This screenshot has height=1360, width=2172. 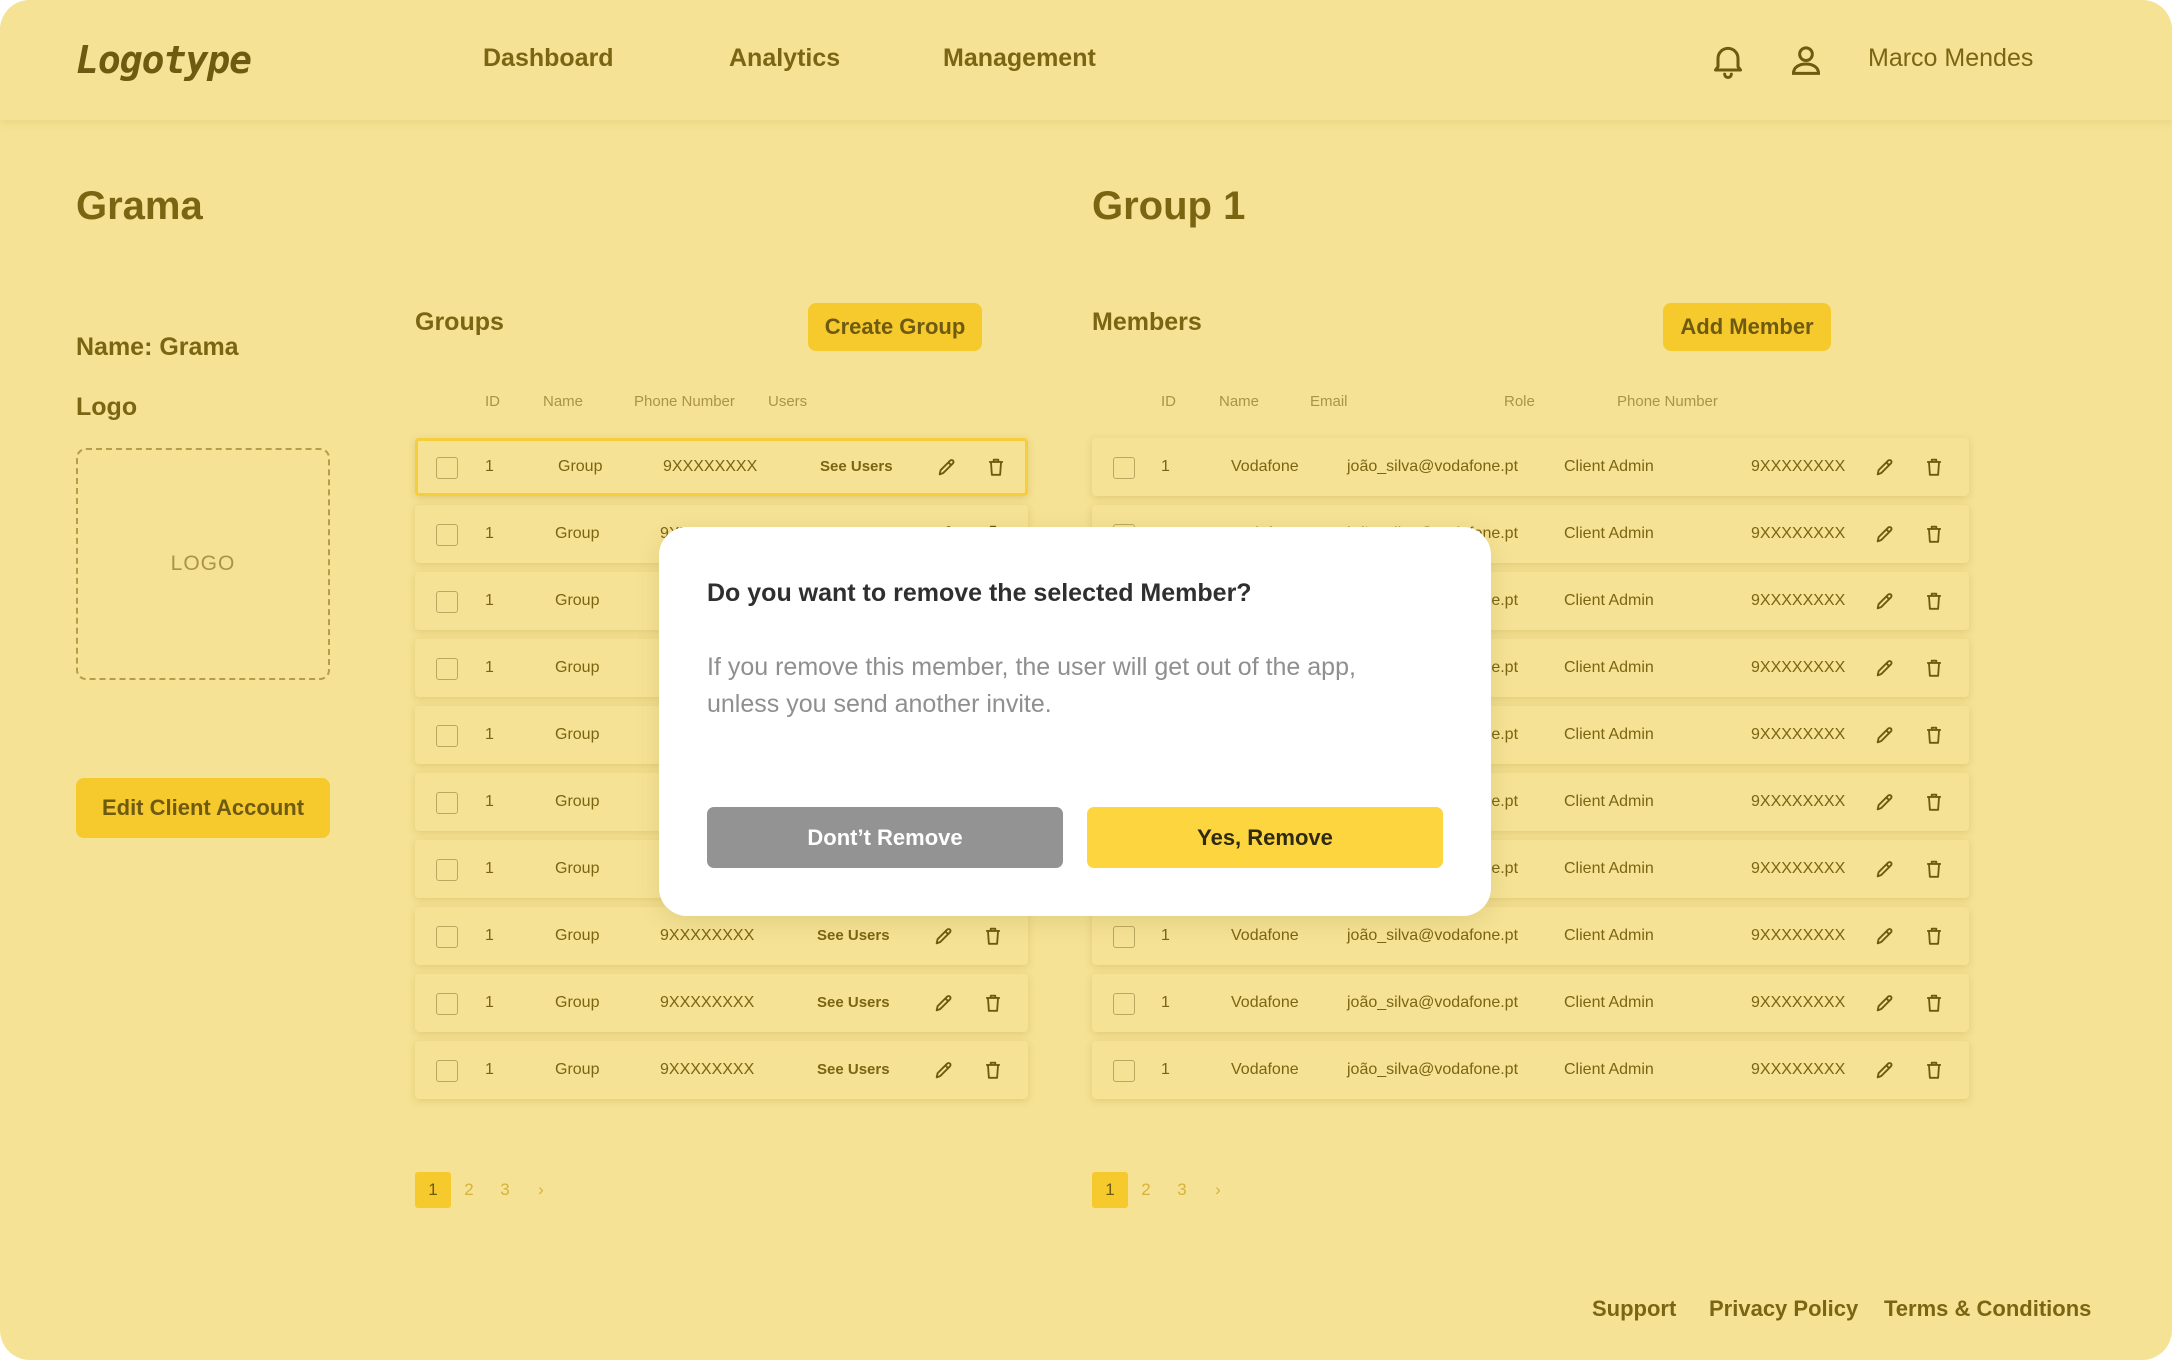 I want to click on nav-dashboard: Dashboard, so click(x=548, y=58).